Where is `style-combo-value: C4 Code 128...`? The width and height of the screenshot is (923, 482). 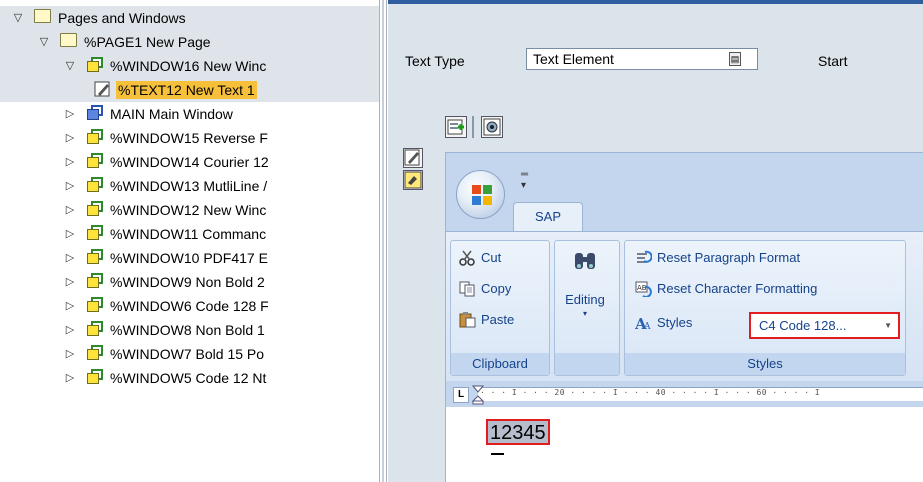
style-combo-value: C4 Code 128... is located at coordinates (803, 325).